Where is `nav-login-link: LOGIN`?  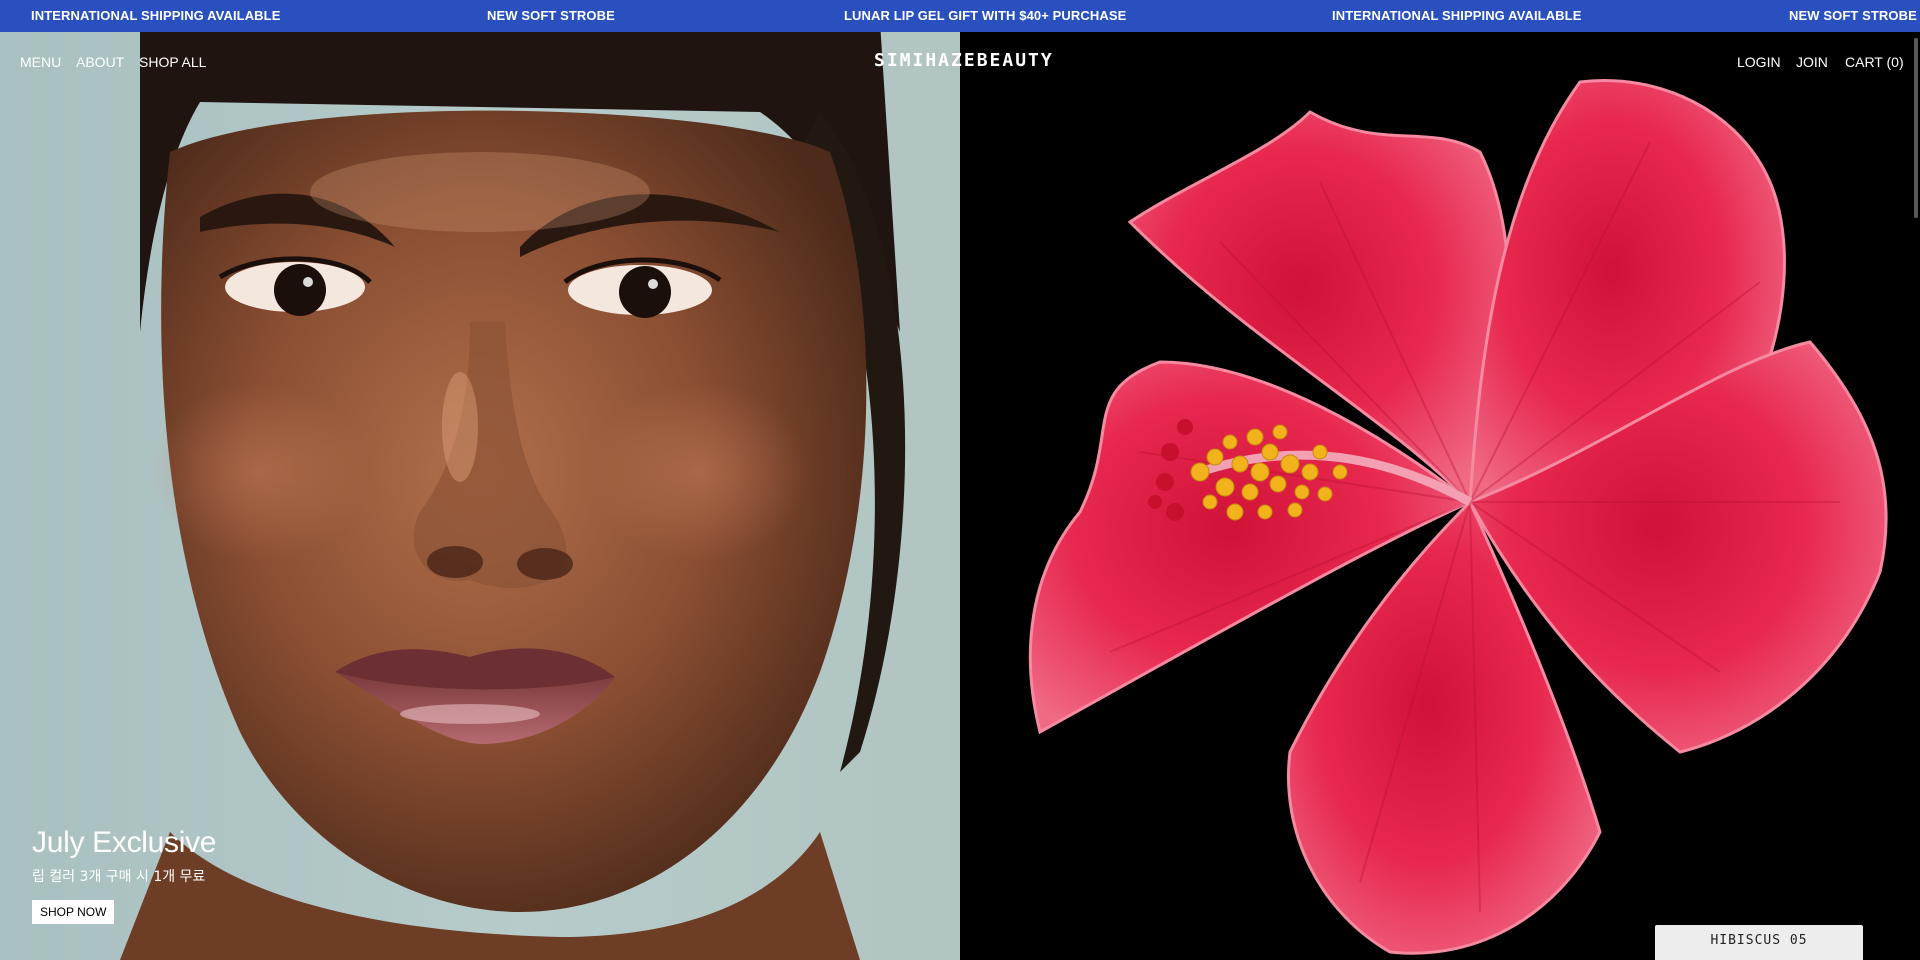 nav-login-link: LOGIN is located at coordinates (1759, 62).